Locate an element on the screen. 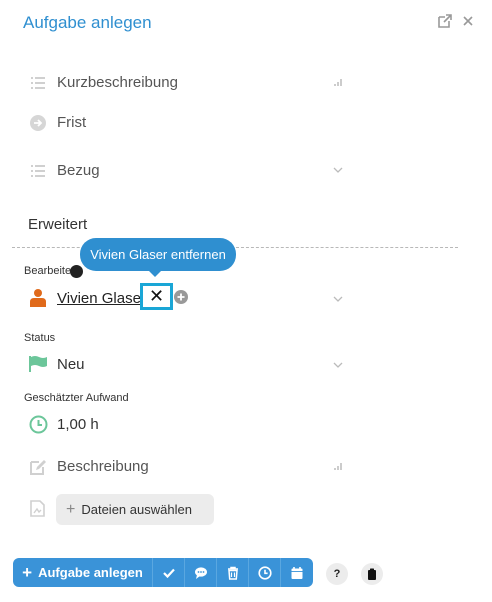 Image resolution: width=492 pixels, height=602 pixels. calendar-icon is located at coordinates (297, 572).